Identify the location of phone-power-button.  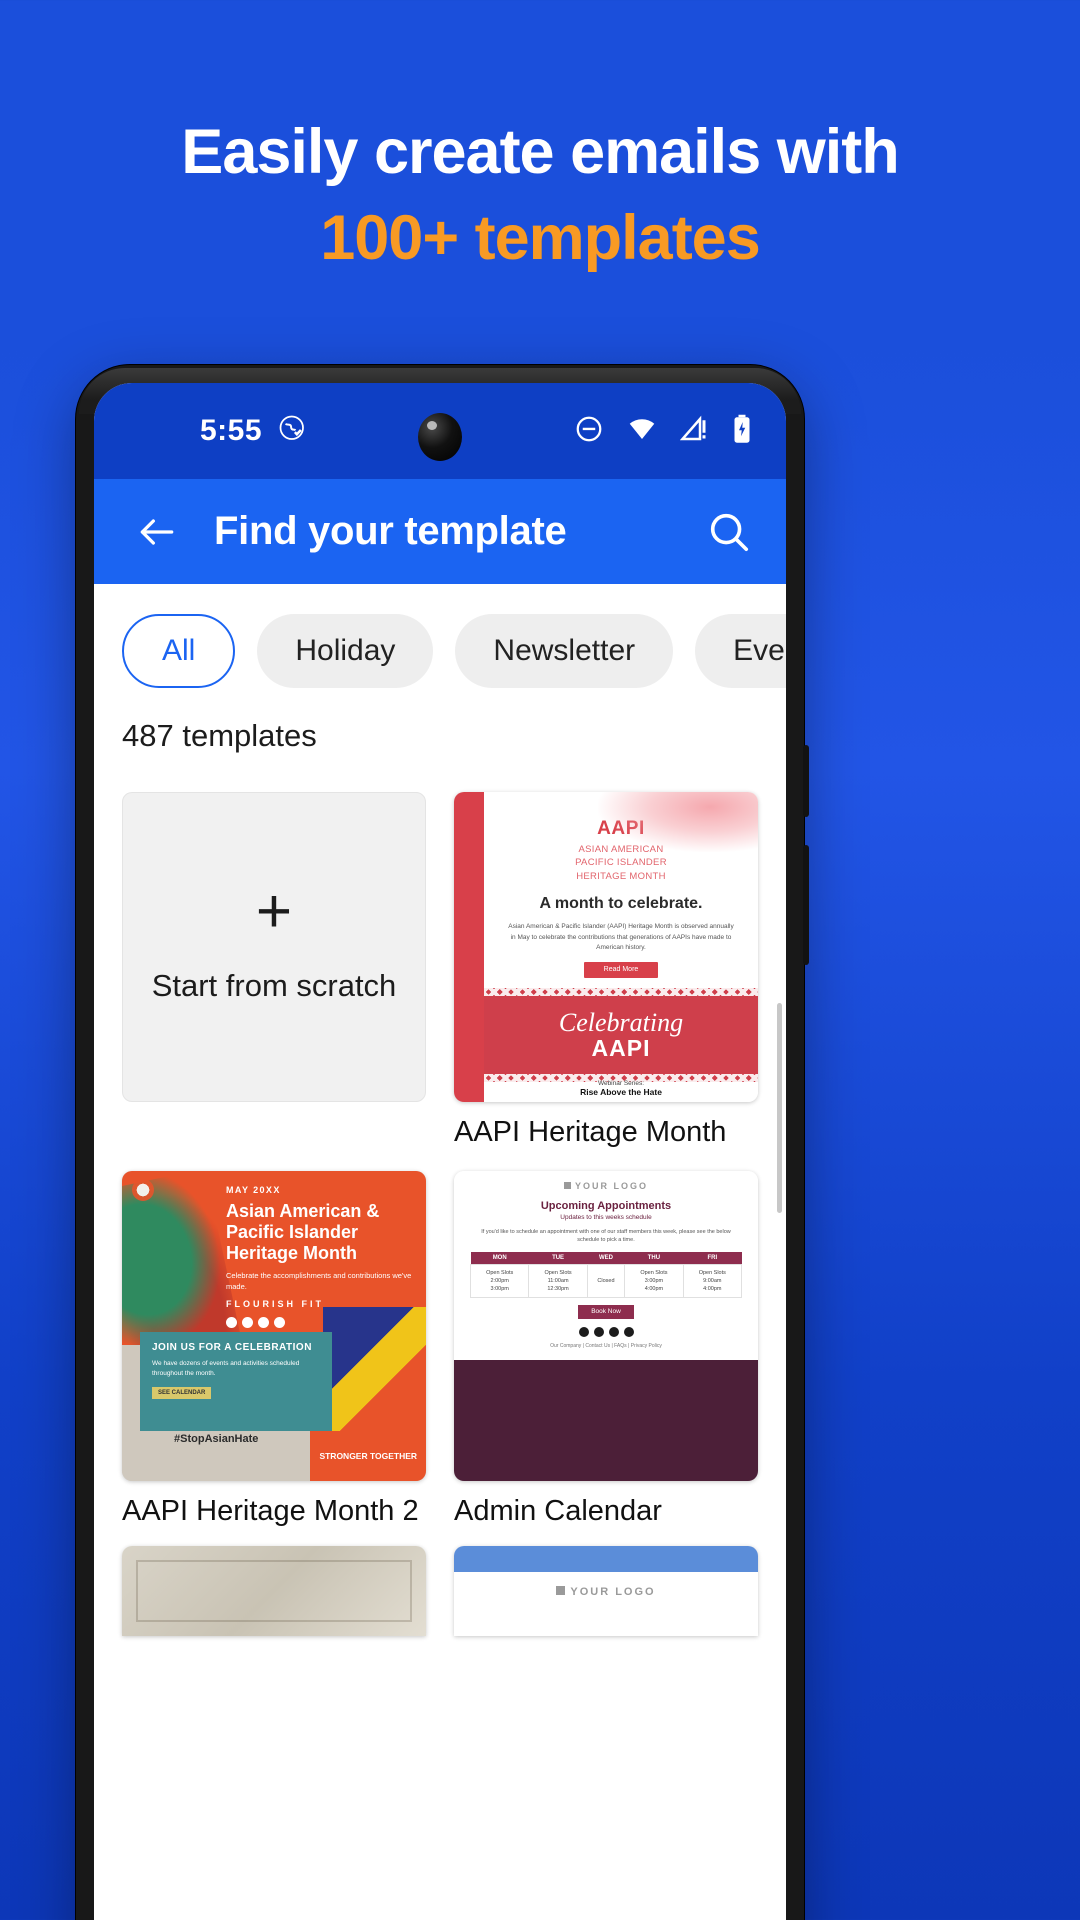
(806, 781).